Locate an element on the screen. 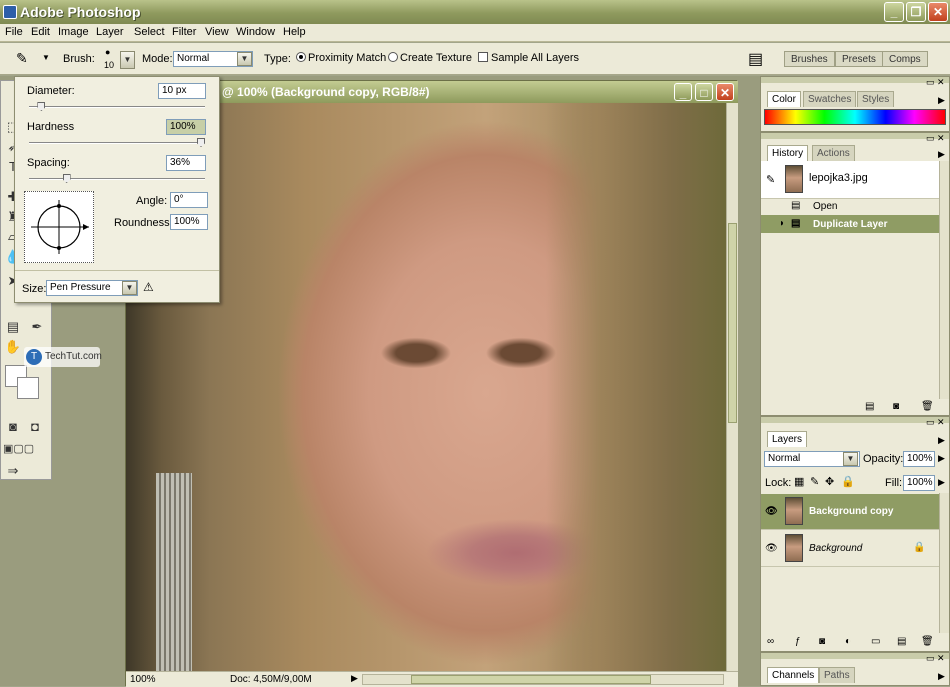 The image size is (950, 687). opacity-slider-arrow-icon: ▶ is located at coordinates (941, 458).